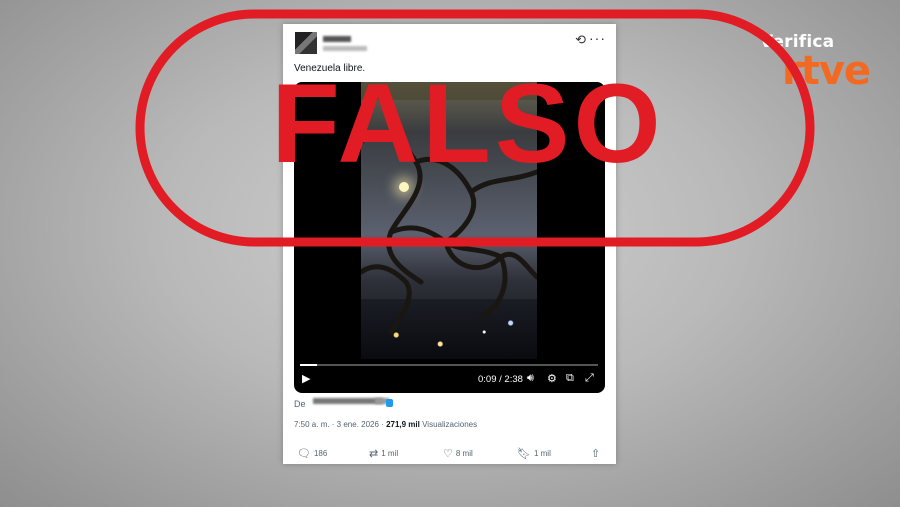 This screenshot has height=507, width=900. I want to click on brand-rtve: rtve, so click(826, 71).